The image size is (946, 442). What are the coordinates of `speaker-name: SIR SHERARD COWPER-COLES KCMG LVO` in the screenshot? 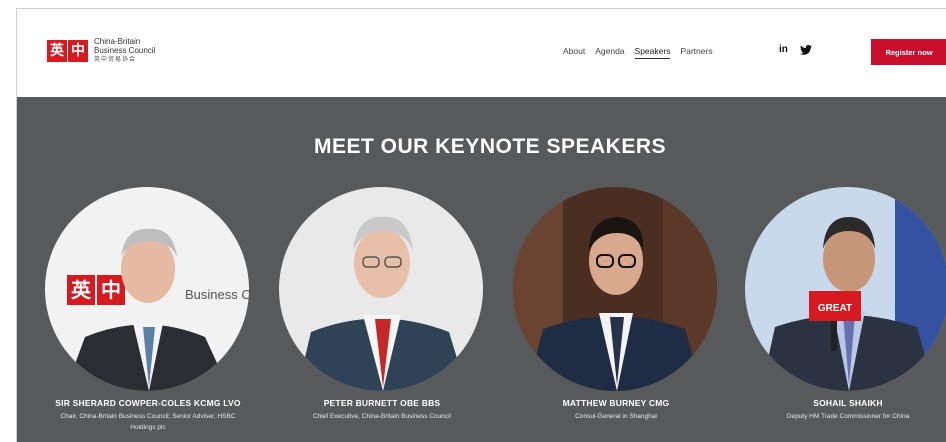 It's located at (148, 403).